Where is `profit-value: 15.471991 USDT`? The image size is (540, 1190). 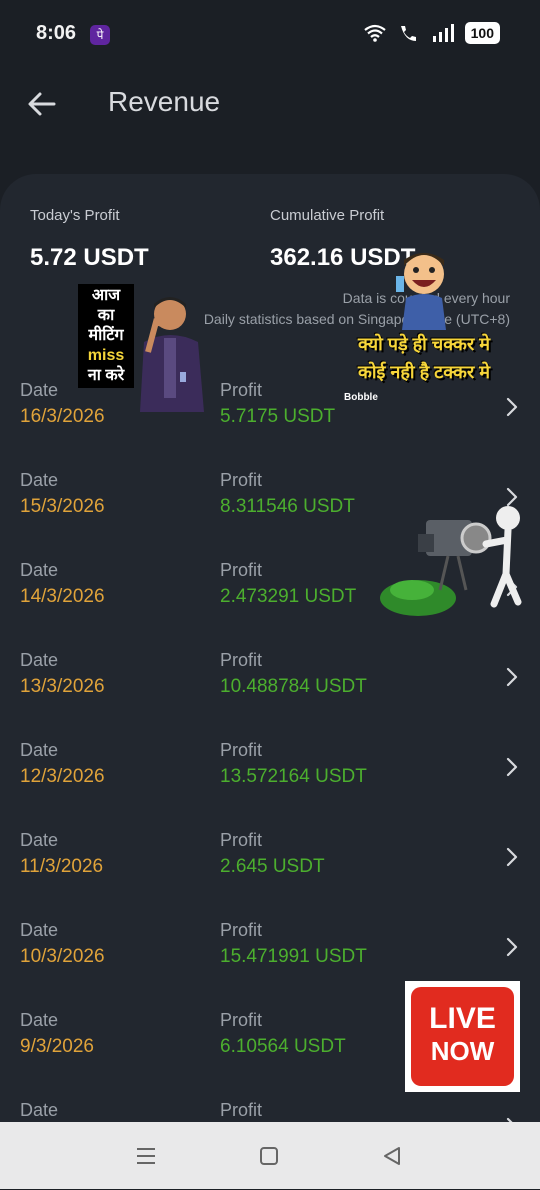
profit-value: 15.471991 USDT is located at coordinates (293, 956).